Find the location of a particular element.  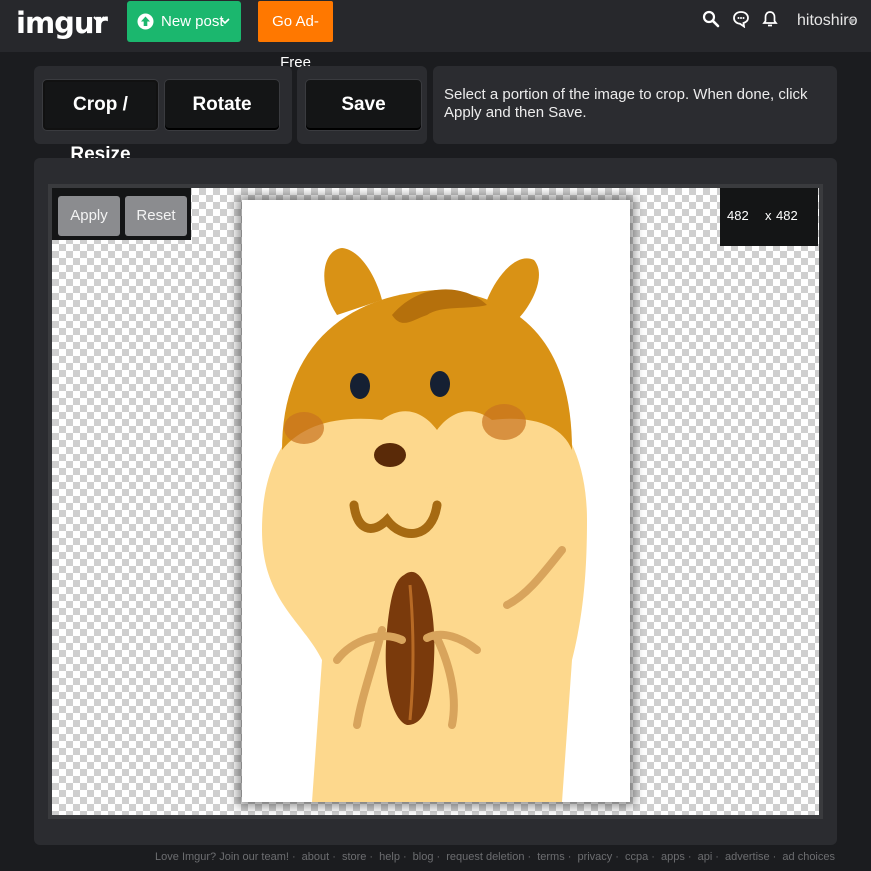

footer-link-terms: terms is located at coordinates (551, 857).